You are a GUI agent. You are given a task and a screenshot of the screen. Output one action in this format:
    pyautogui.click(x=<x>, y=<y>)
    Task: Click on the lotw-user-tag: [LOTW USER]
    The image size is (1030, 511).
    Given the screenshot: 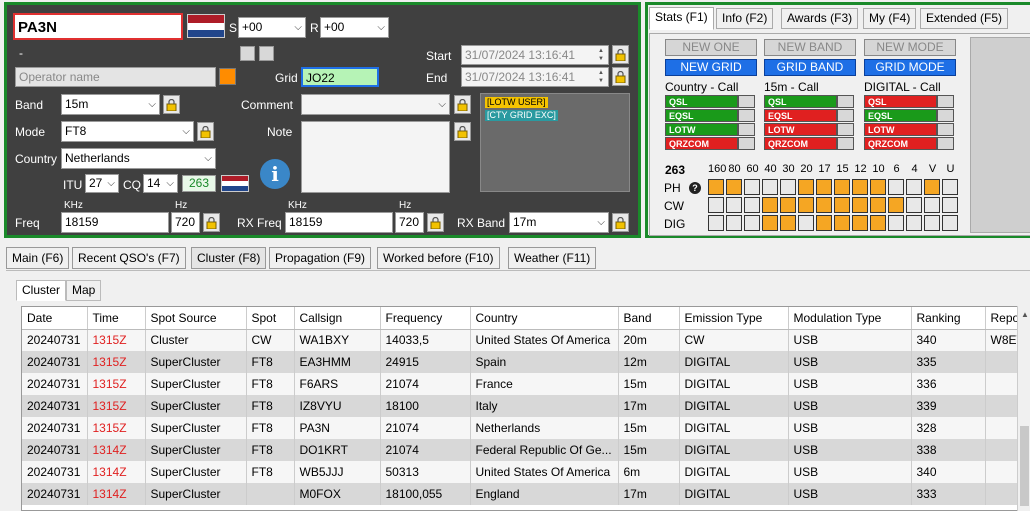 What is the action you would take?
    pyautogui.click(x=516, y=102)
    